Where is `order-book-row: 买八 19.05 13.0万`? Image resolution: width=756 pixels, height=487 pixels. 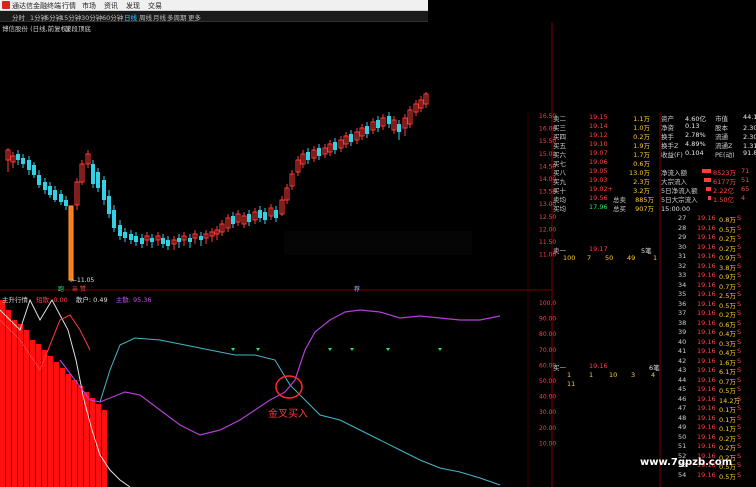
order-book-row: 买八 19.05 13.0万 is located at coordinates (605, 172).